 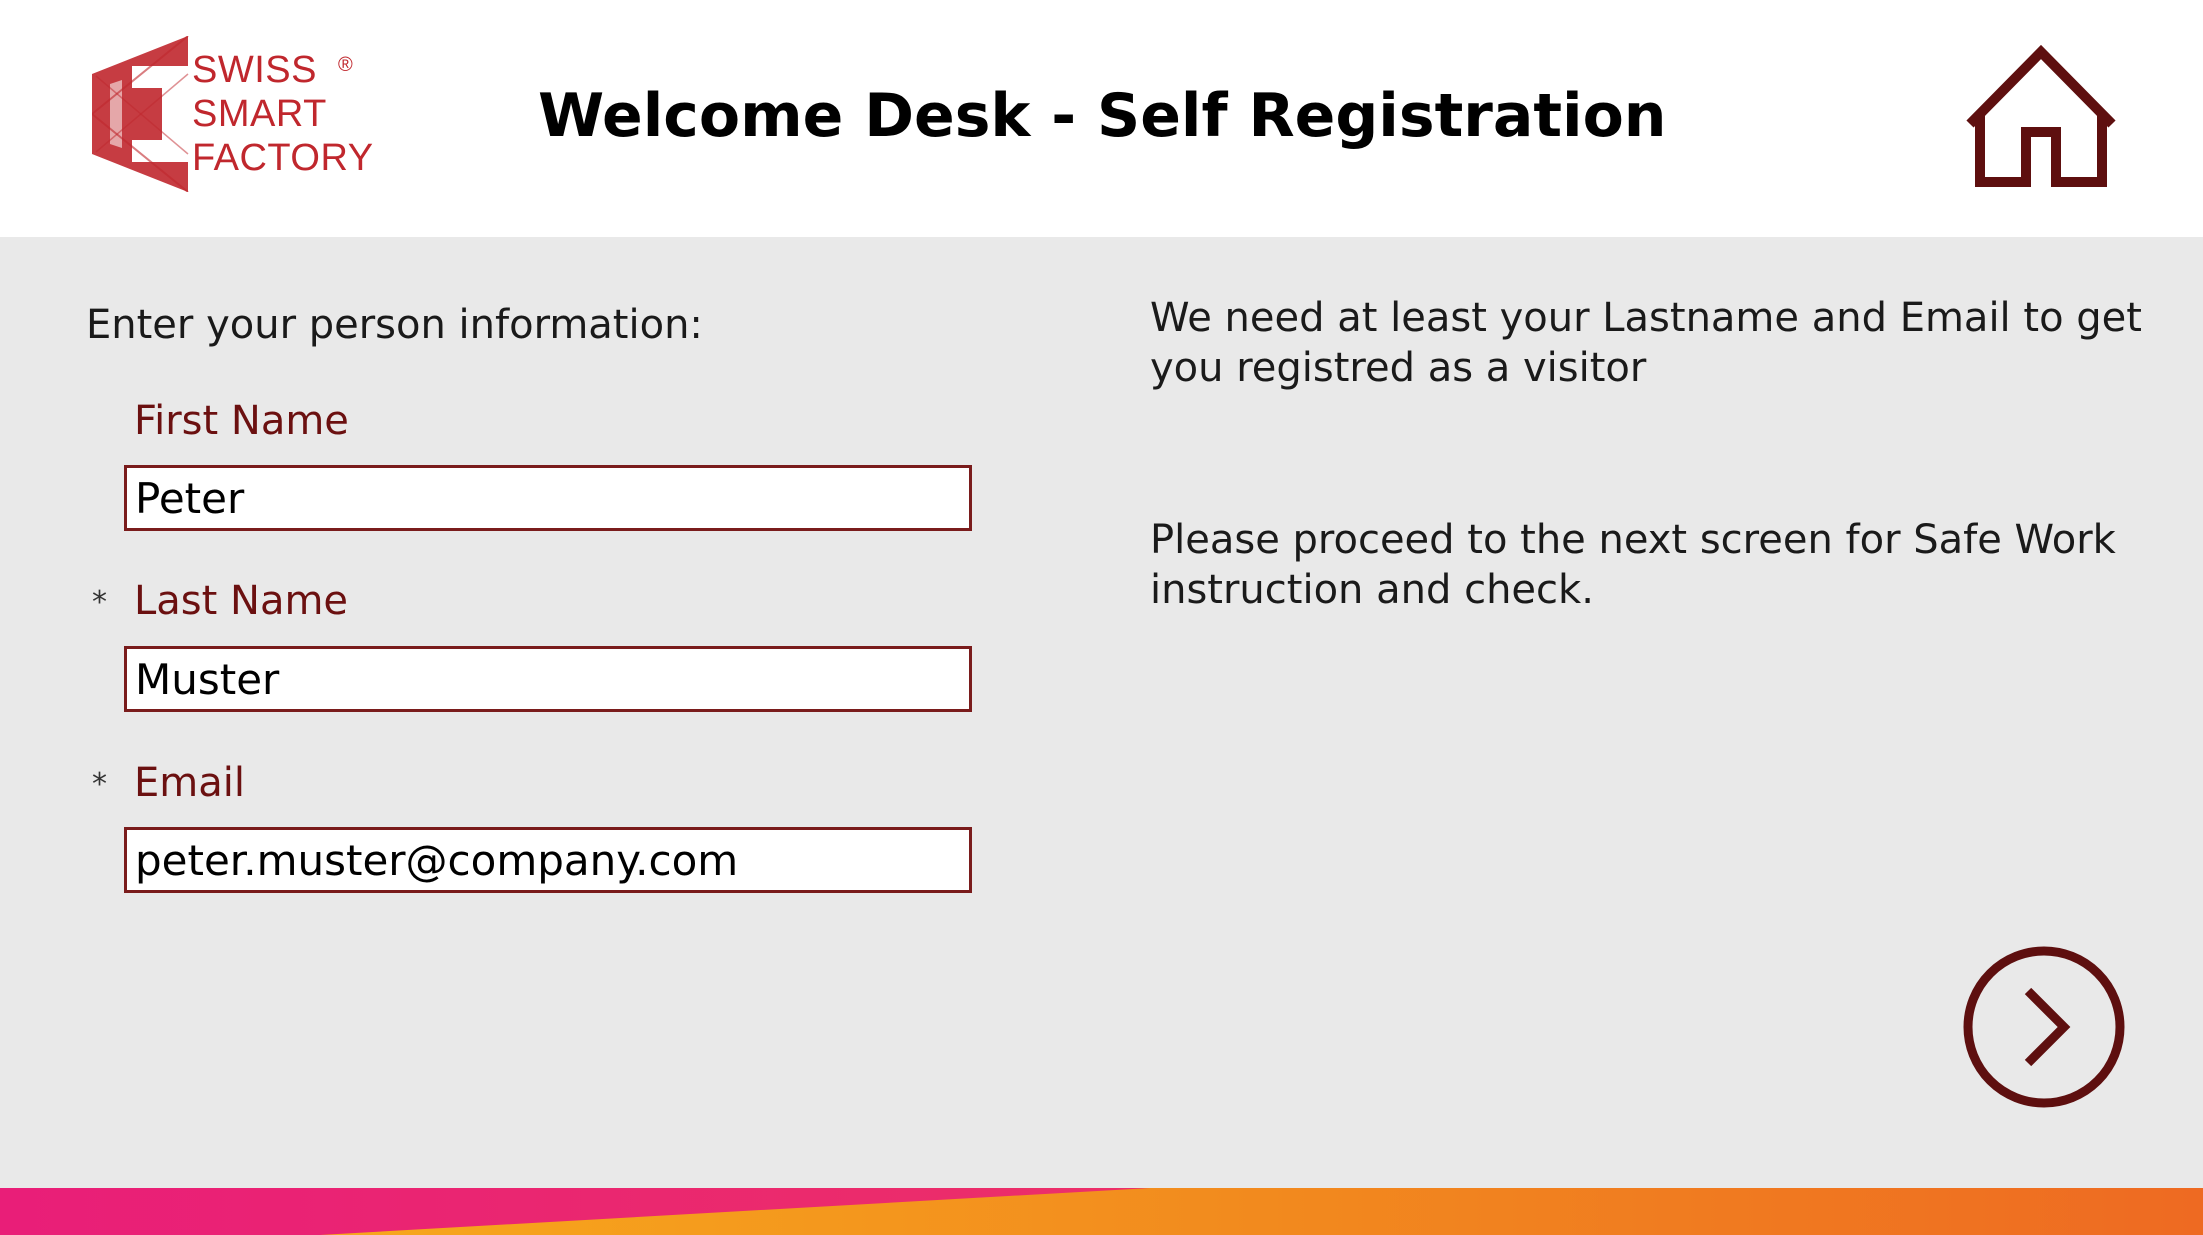 I want to click on next-button, so click(x=2044, y=1027).